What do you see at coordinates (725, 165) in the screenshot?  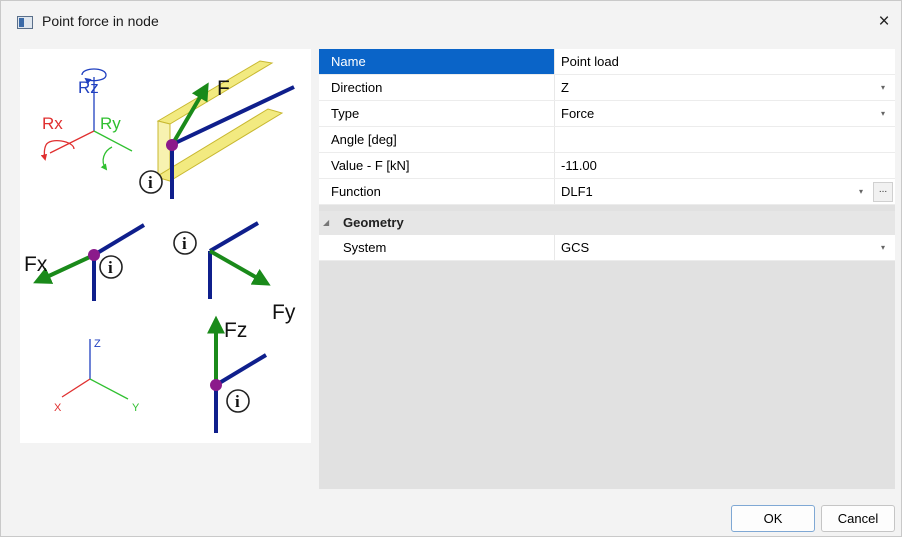 I see `property-value-value: -11.00` at bounding box center [725, 165].